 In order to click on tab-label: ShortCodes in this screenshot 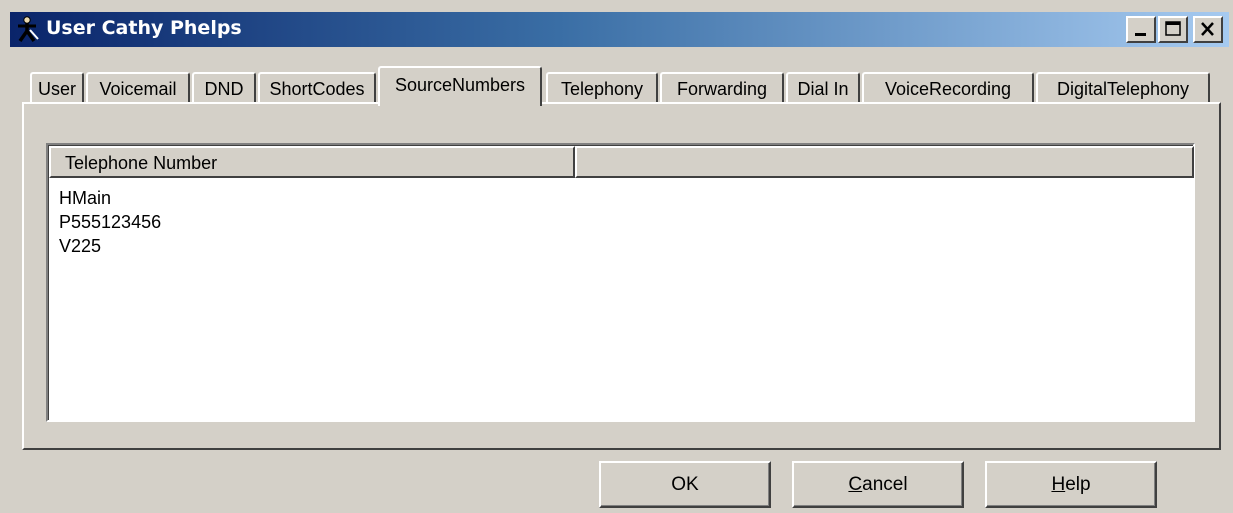, I will do `click(317, 89)`.